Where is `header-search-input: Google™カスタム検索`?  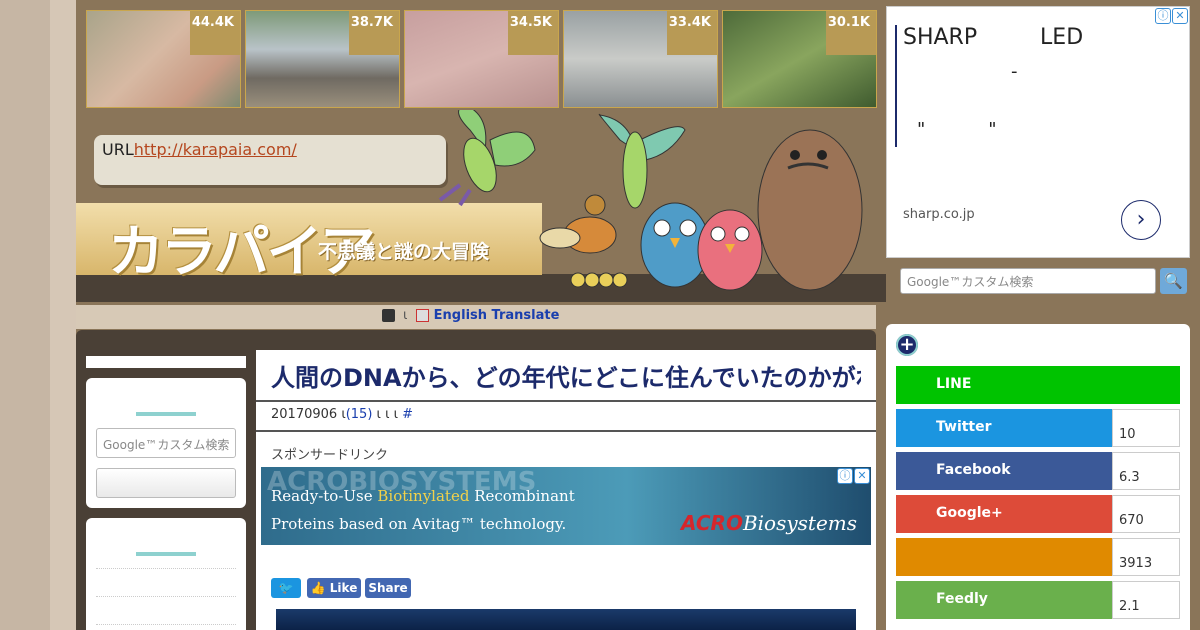
header-search-input: Google™カスタム検索 is located at coordinates (1028, 281).